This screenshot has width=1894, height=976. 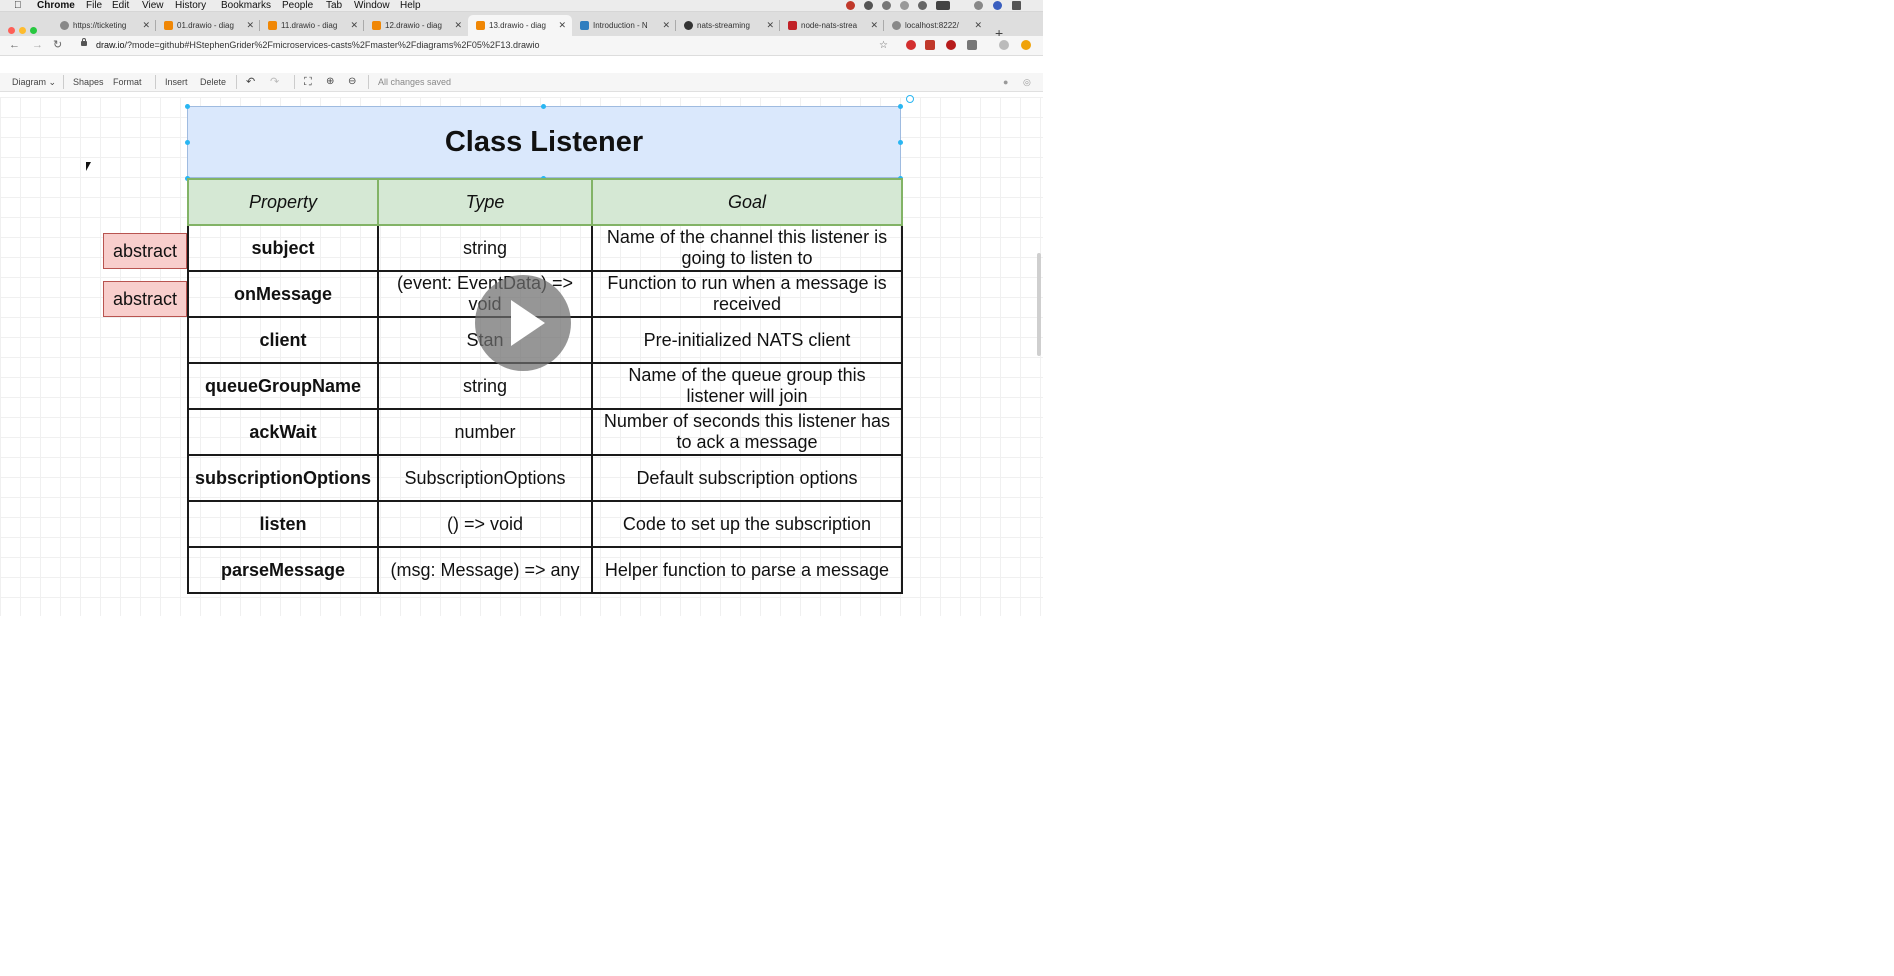 What do you see at coordinates (1039, 304) in the screenshot?
I see `vertical-scrollbar` at bounding box center [1039, 304].